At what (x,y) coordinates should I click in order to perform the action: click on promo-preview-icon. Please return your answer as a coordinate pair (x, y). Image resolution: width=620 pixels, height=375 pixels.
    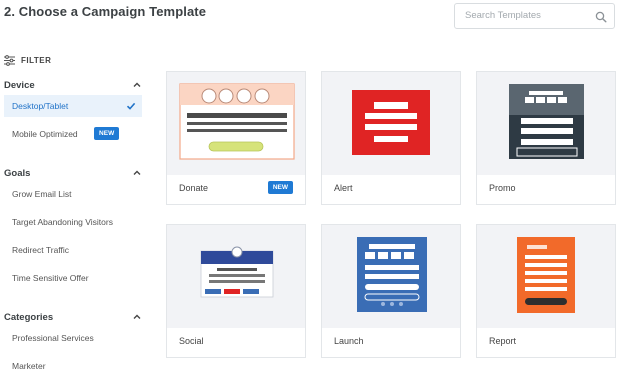
    Looking at the image, I should click on (546, 121).